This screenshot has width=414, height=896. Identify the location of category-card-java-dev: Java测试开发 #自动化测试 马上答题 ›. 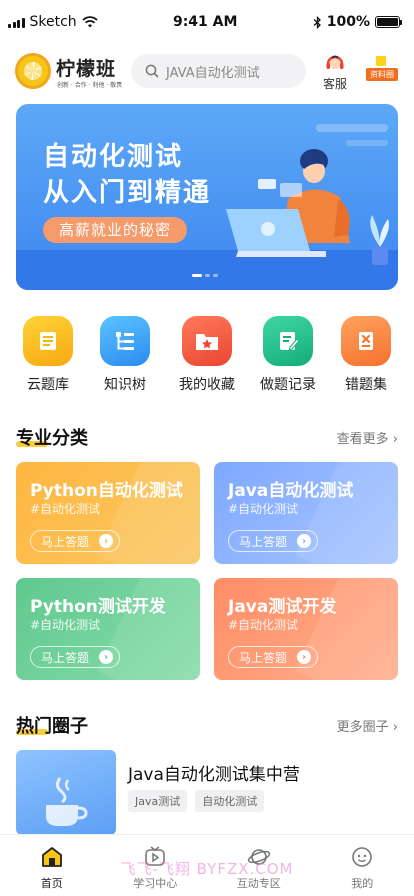
(306, 629).